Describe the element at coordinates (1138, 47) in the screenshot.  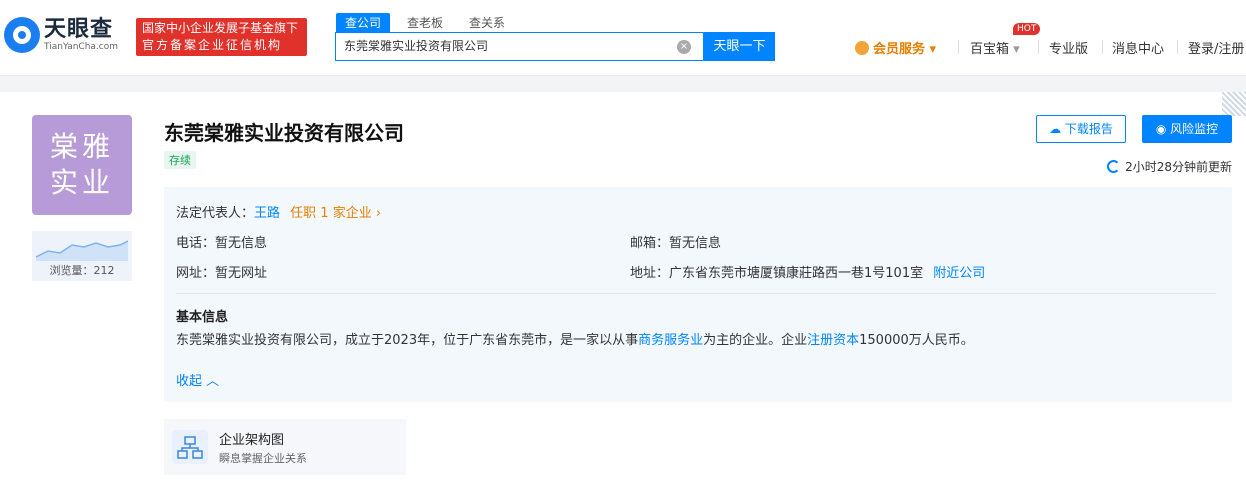
I see `message-center-link: 消息中心` at that location.